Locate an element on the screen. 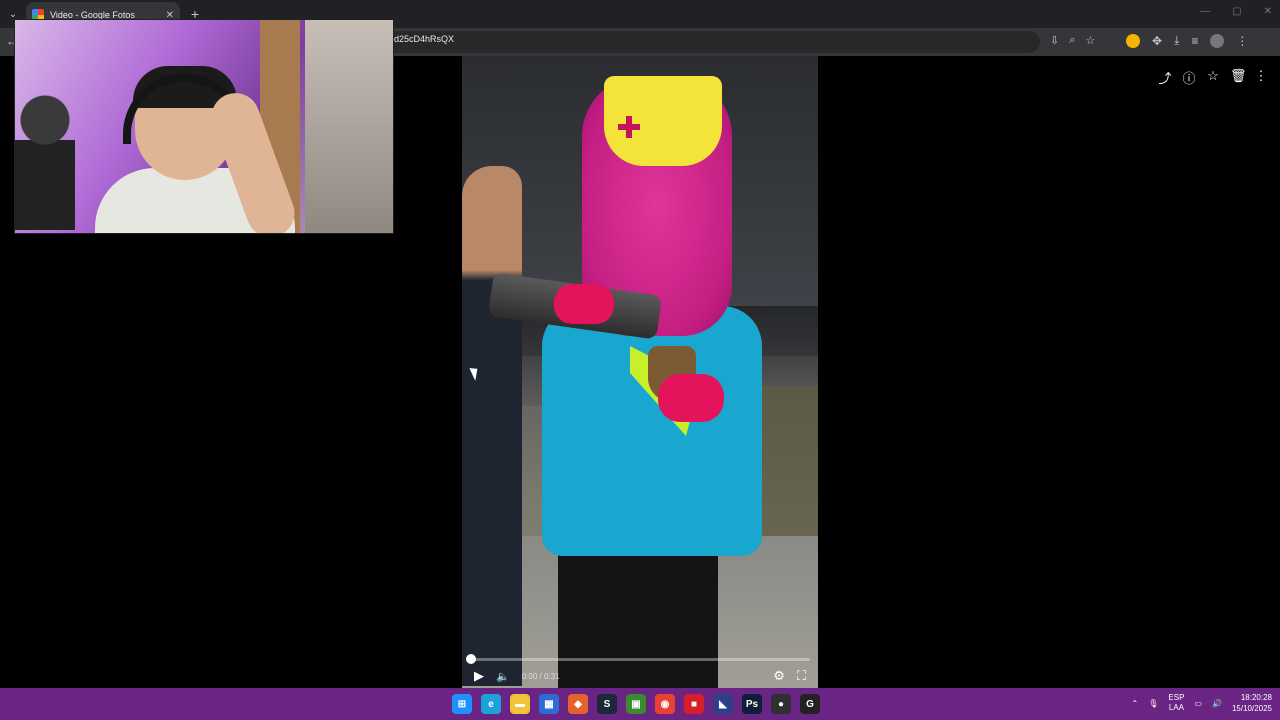 This screenshot has width=1280, height=720. settings-gear-icon: ⚙ is located at coordinates (779, 676).